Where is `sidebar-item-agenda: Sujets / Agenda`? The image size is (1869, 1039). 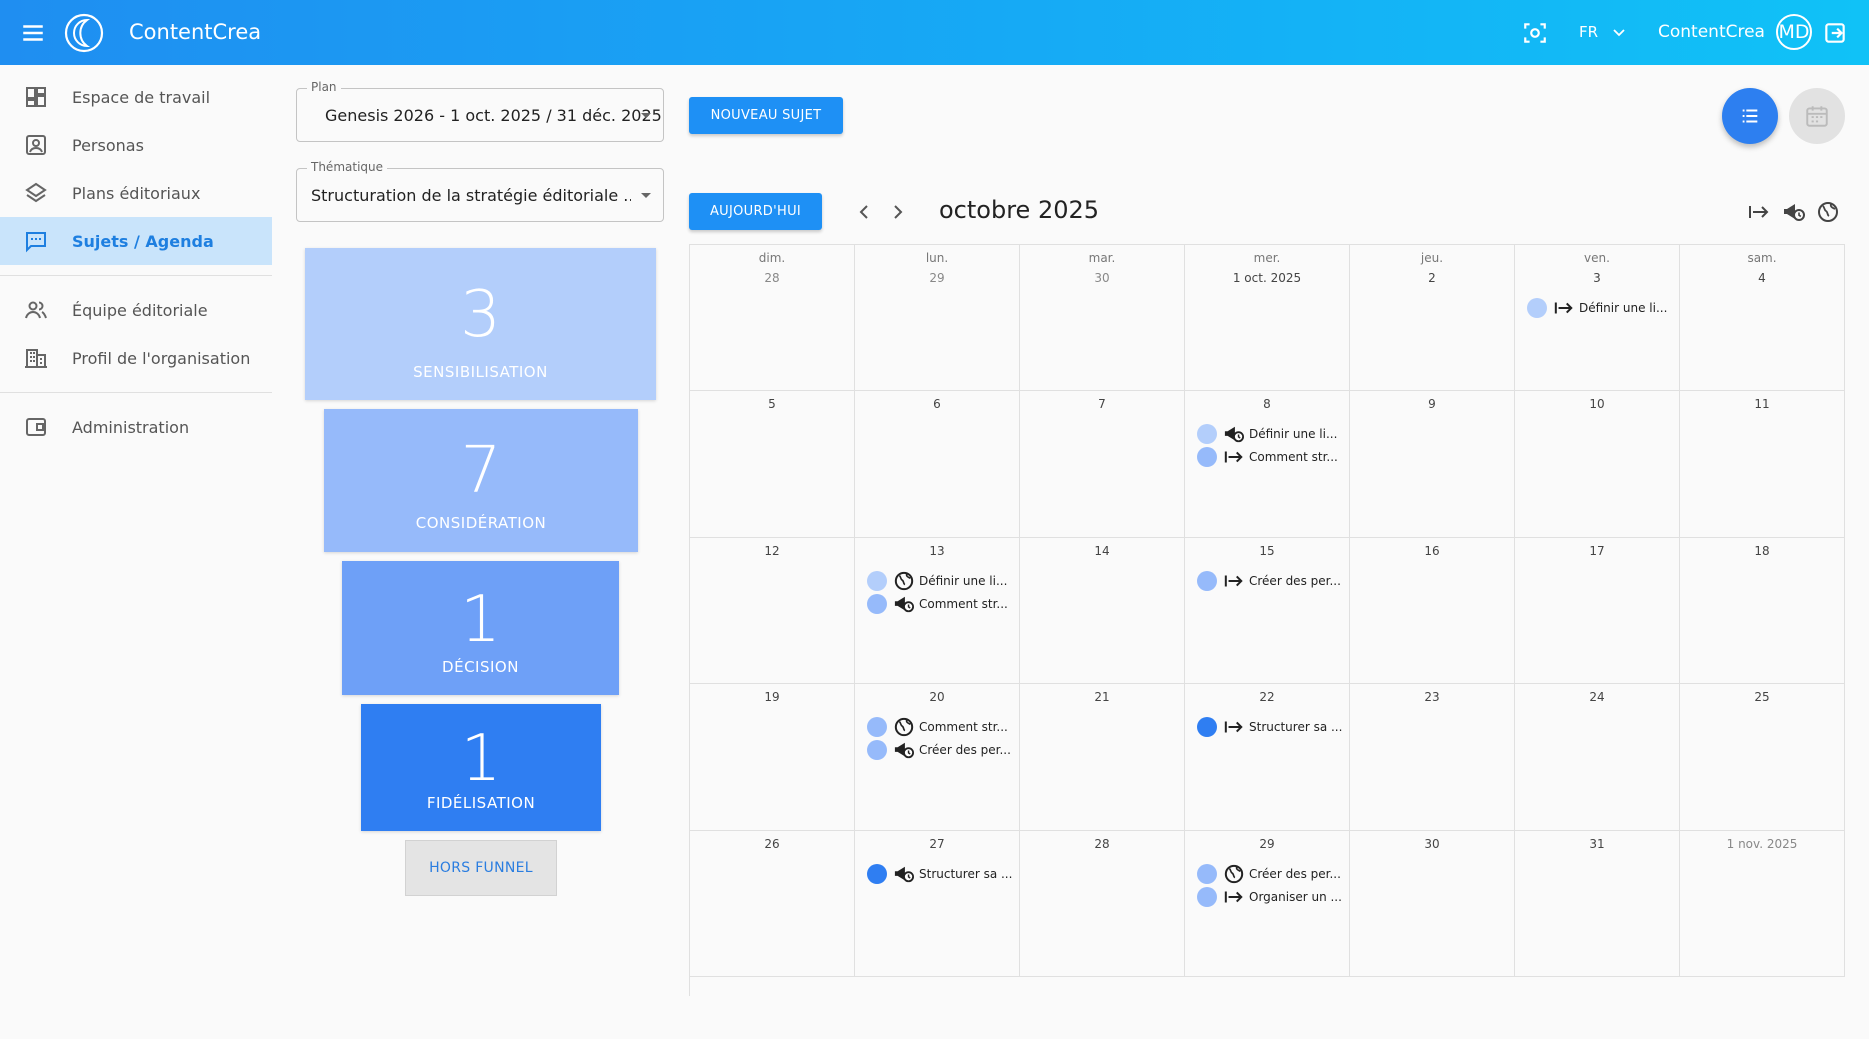 sidebar-item-agenda: Sujets / Agenda is located at coordinates (136, 241).